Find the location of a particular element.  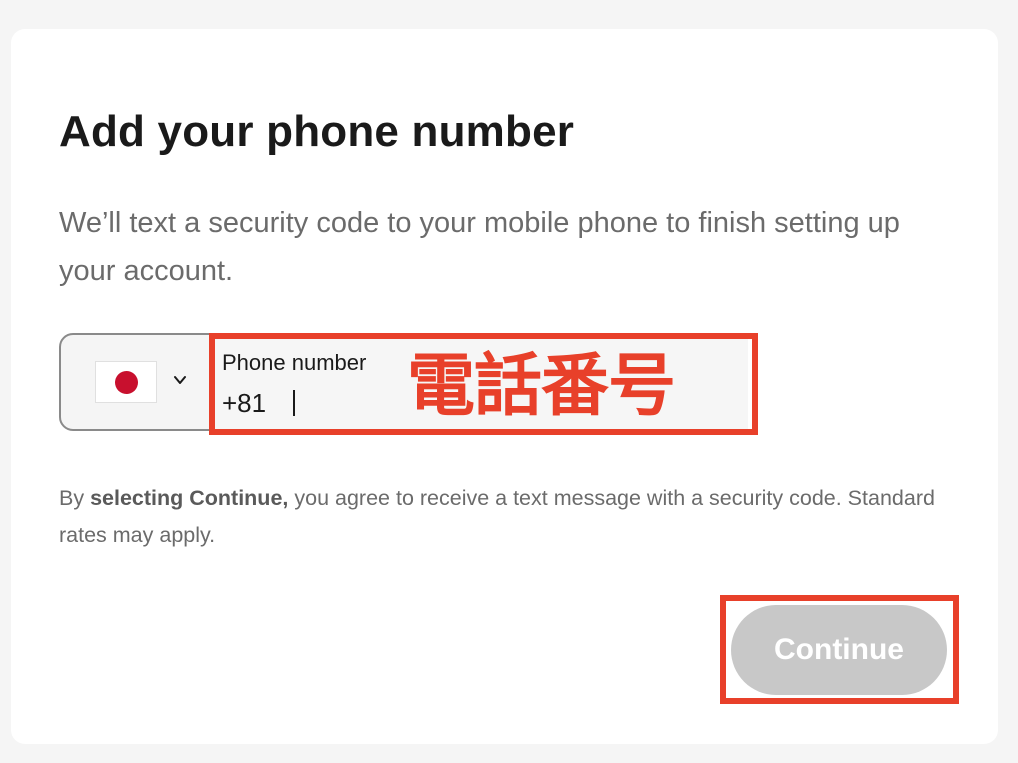

japan-flag-icon is located at coordinates (126, 382).